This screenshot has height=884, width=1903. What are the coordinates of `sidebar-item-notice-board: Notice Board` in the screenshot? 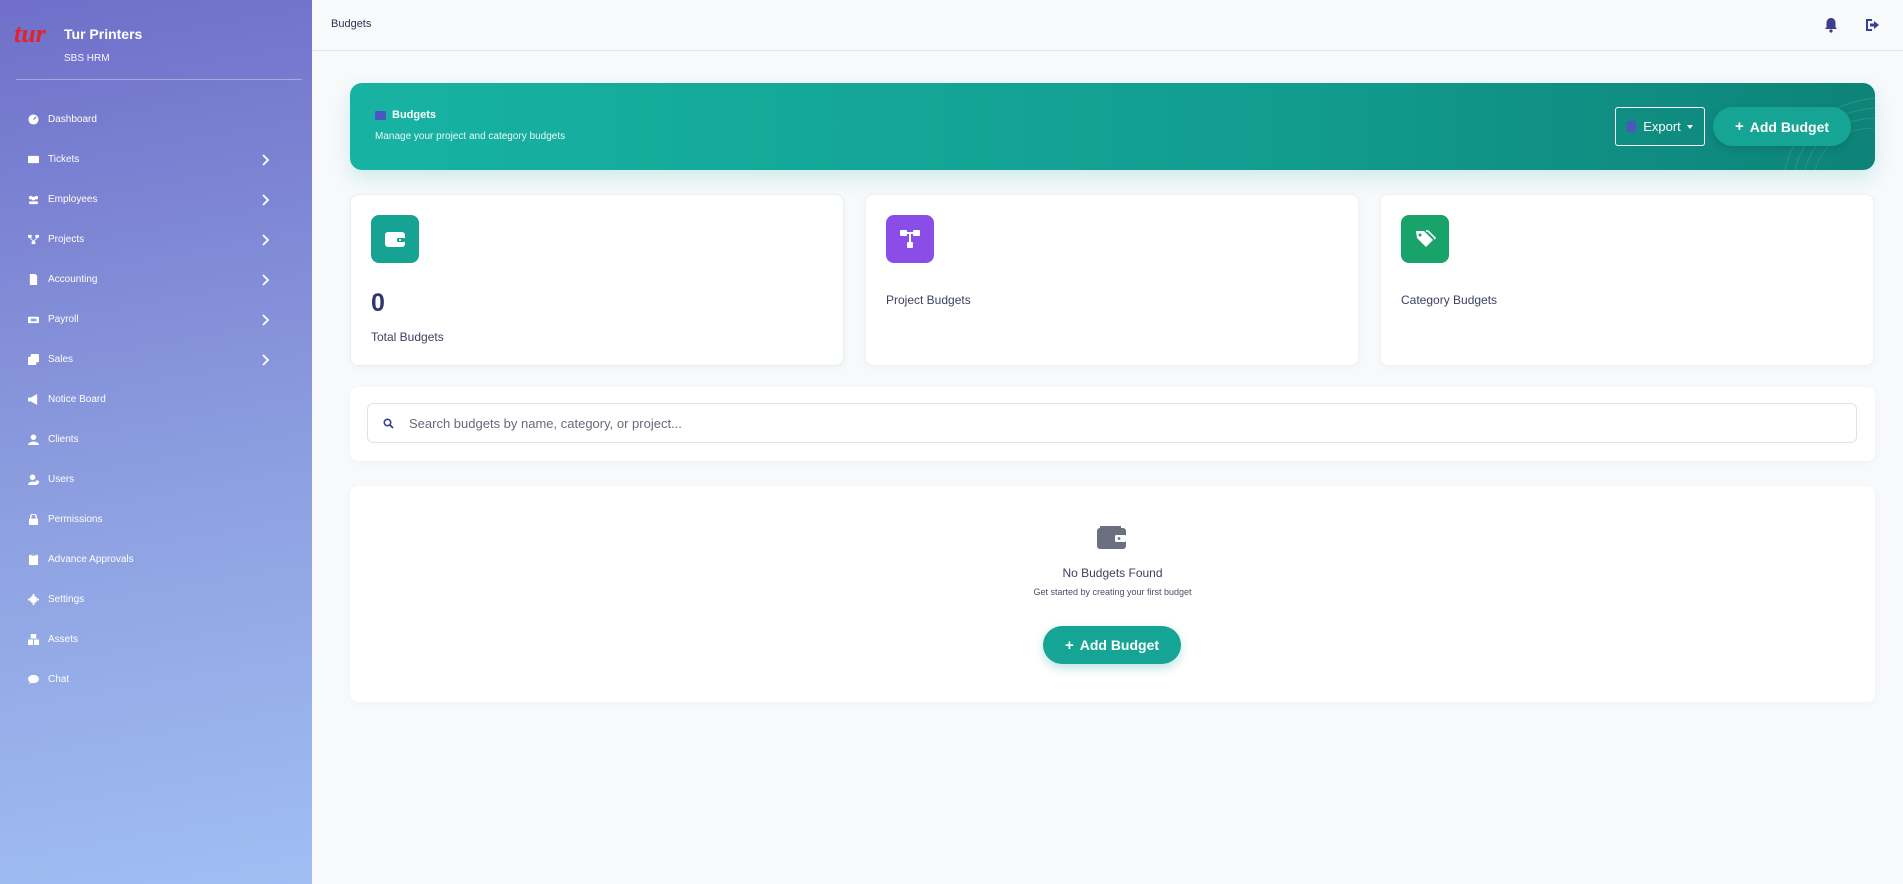 It's located at (156, 399).